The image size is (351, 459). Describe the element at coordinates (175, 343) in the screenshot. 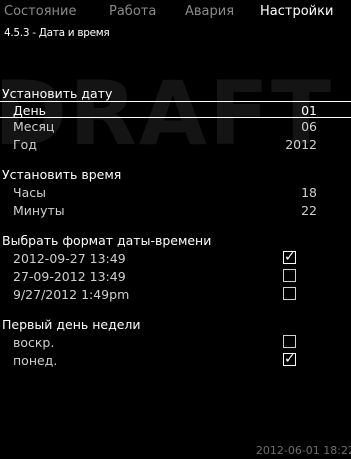

I see `first-day-option-sunday: воскр.` at that location.